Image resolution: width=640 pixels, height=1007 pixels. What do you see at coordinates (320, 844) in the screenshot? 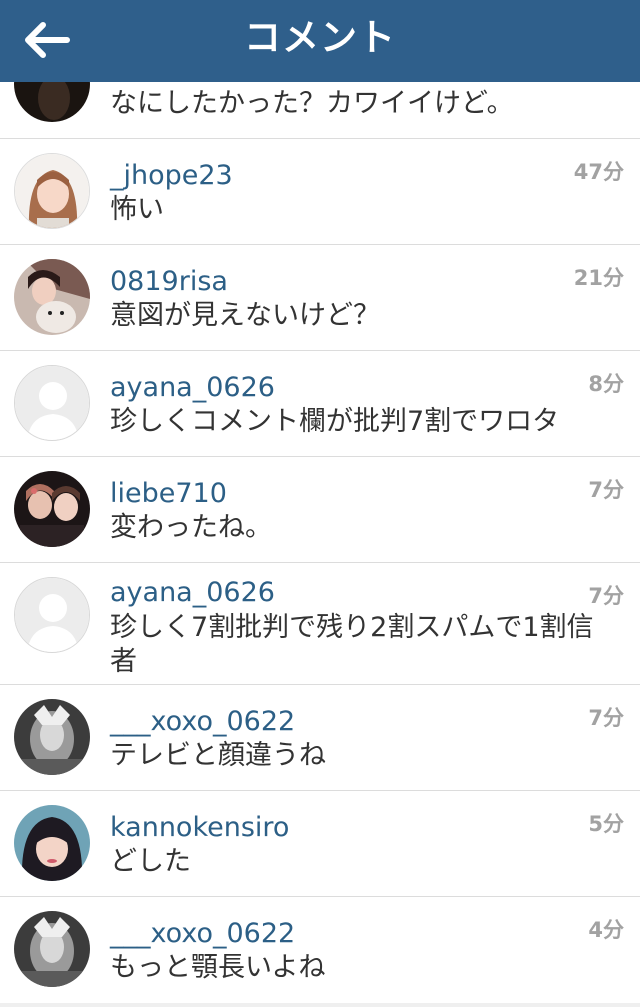
I see `comment-row: kannokensiro どした 5分` at bounding box center [320, 844].